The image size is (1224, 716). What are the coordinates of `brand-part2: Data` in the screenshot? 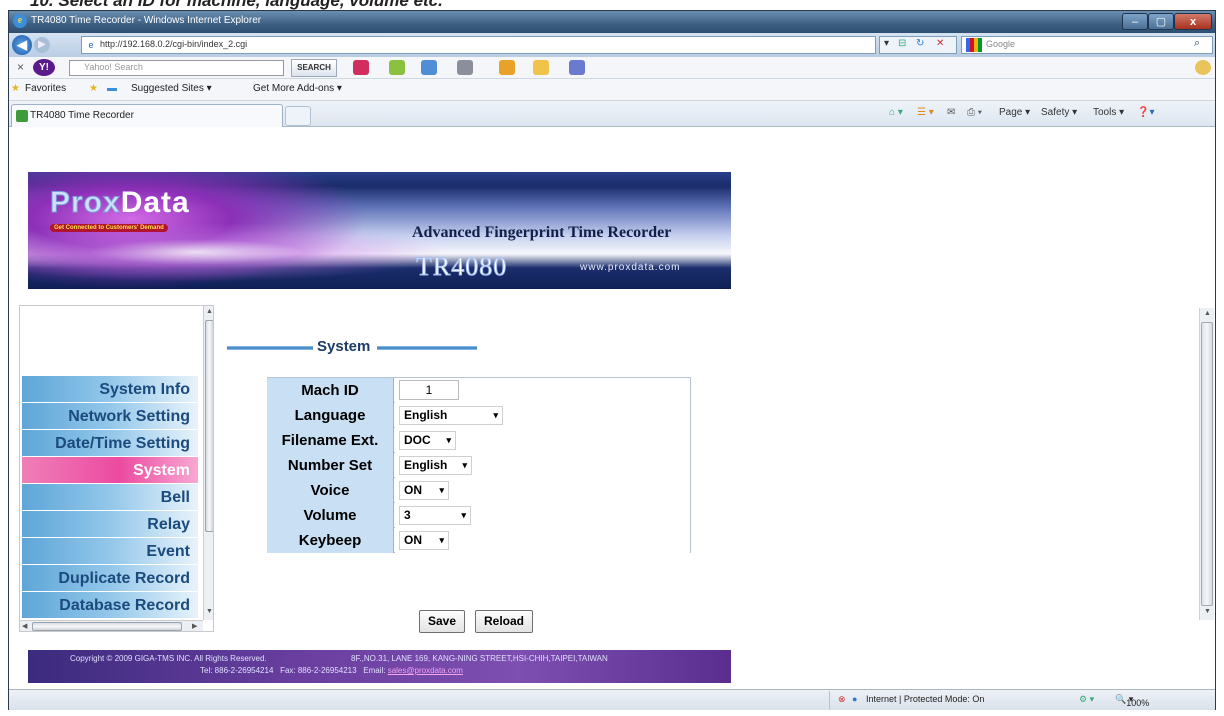 It's located at (155, 202).